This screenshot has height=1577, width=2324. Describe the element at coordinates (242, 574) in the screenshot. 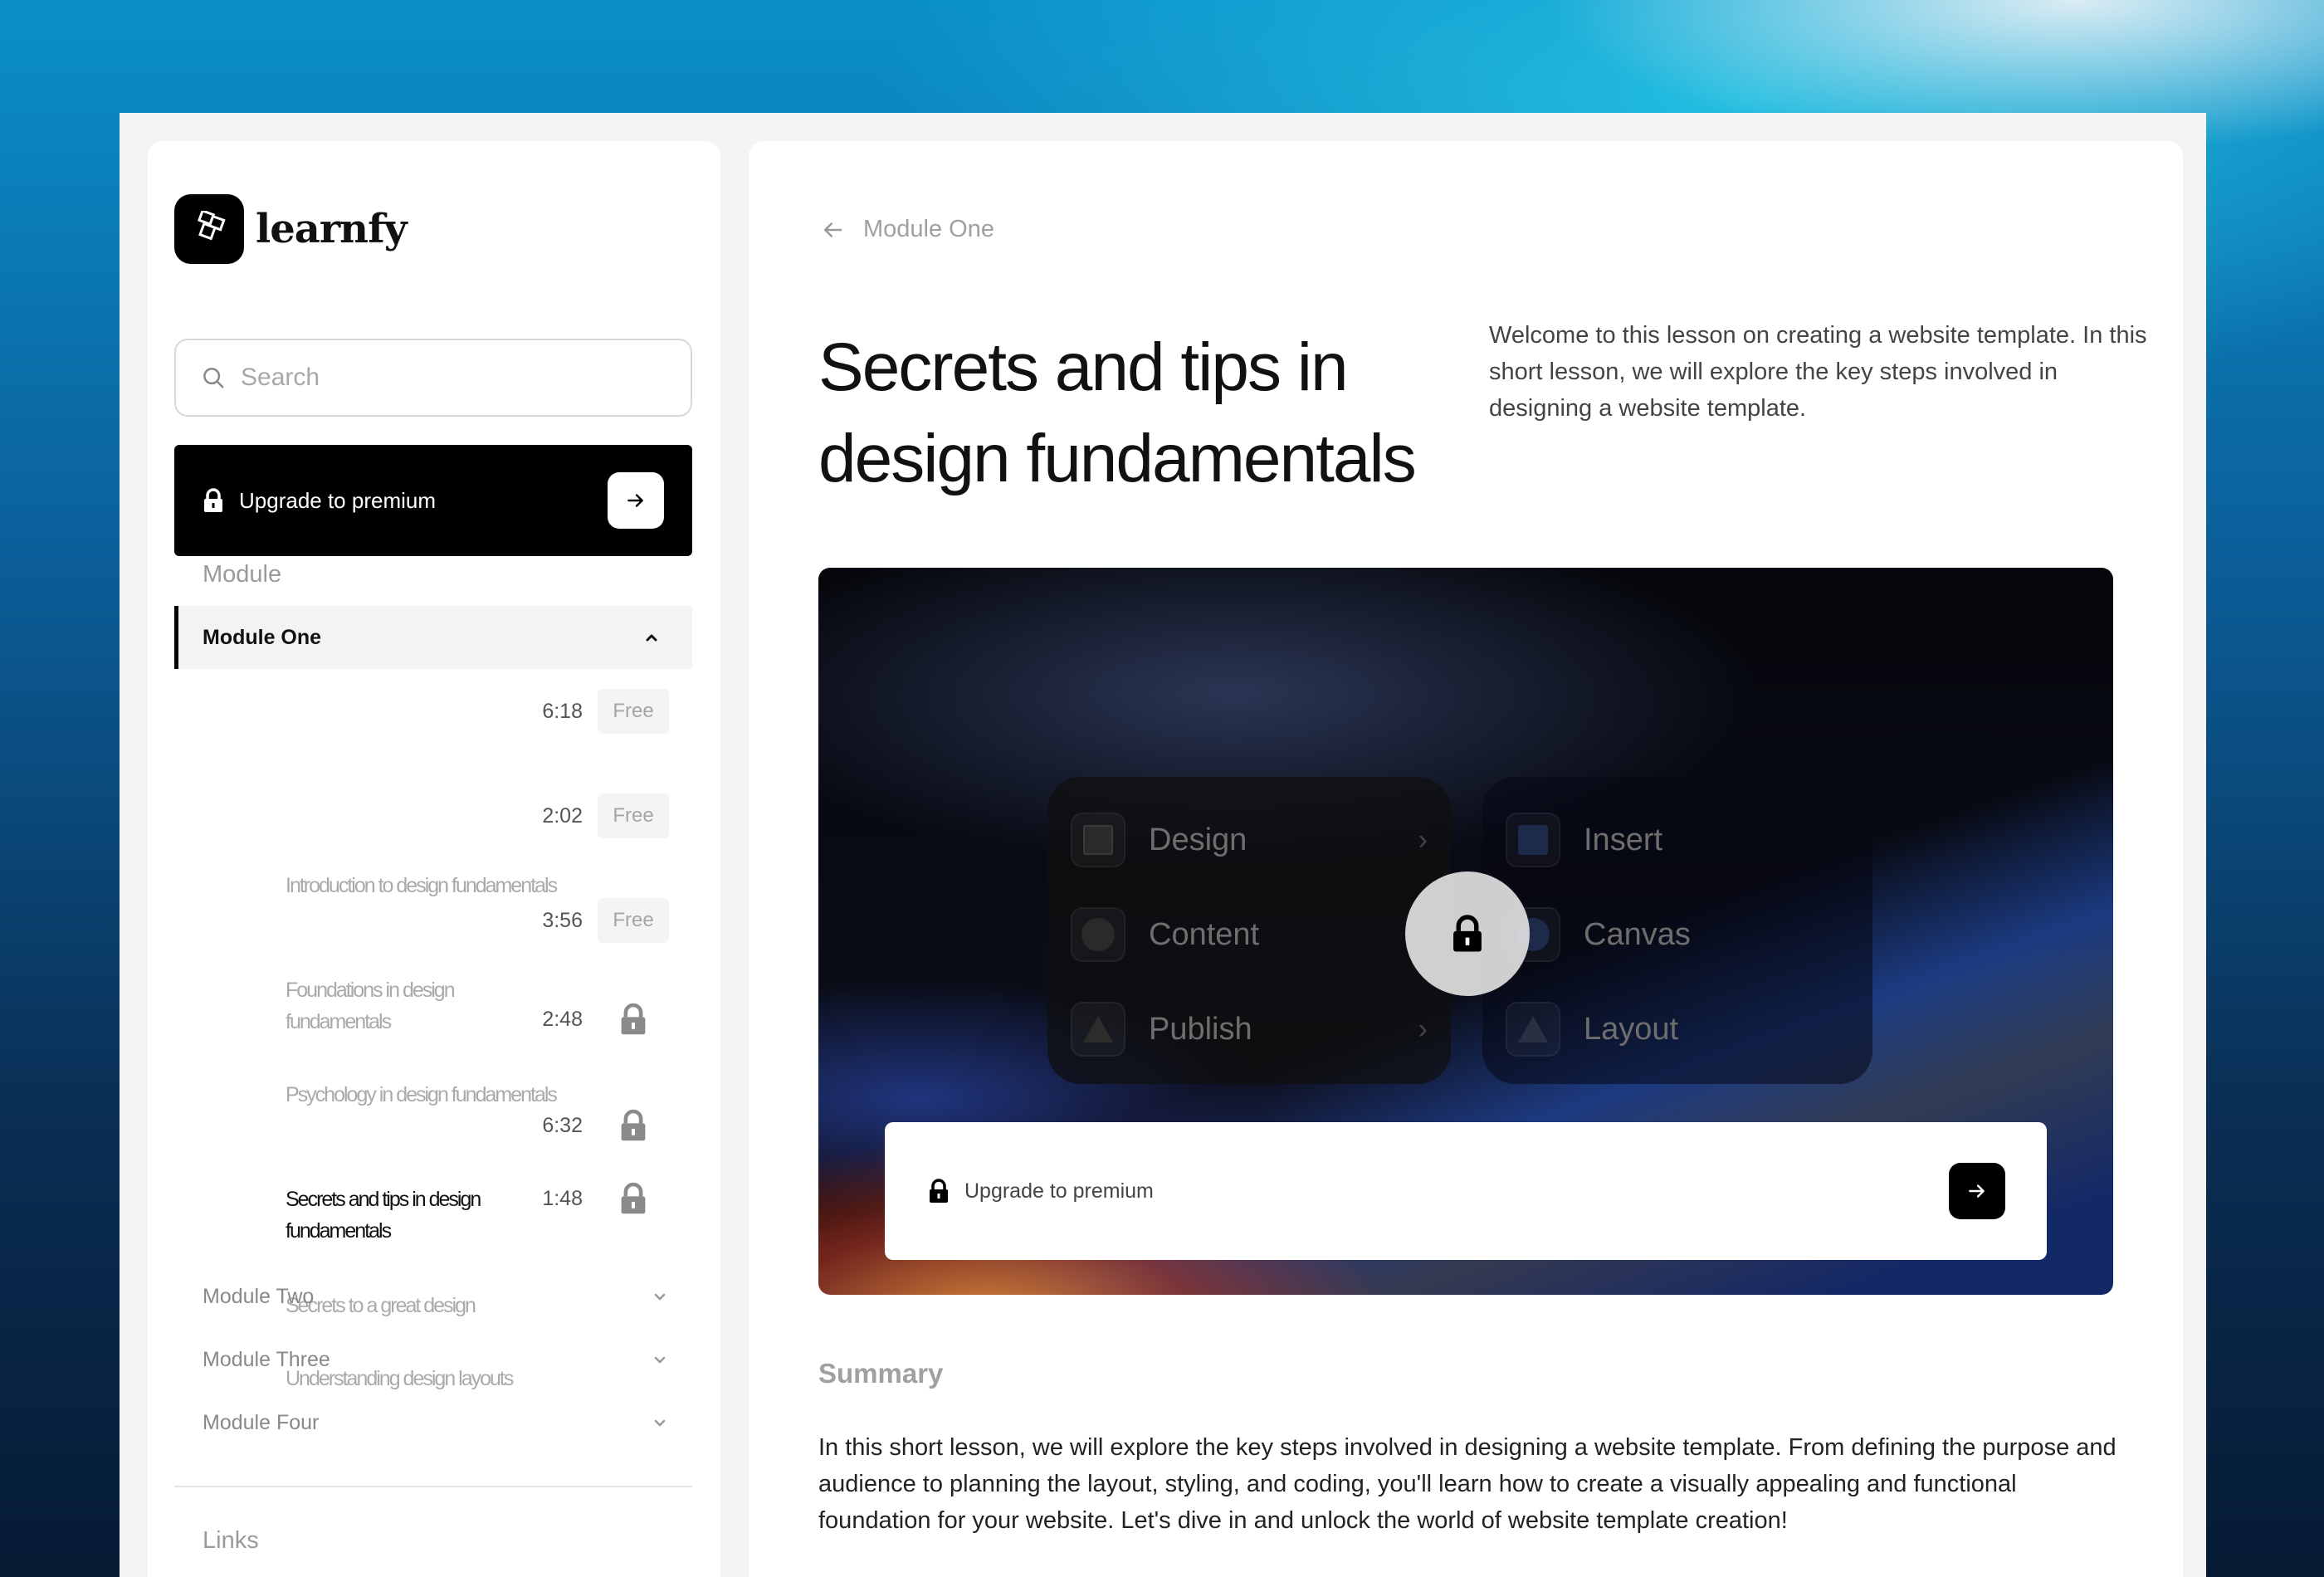

I see `module-section-label: Module` at that location.